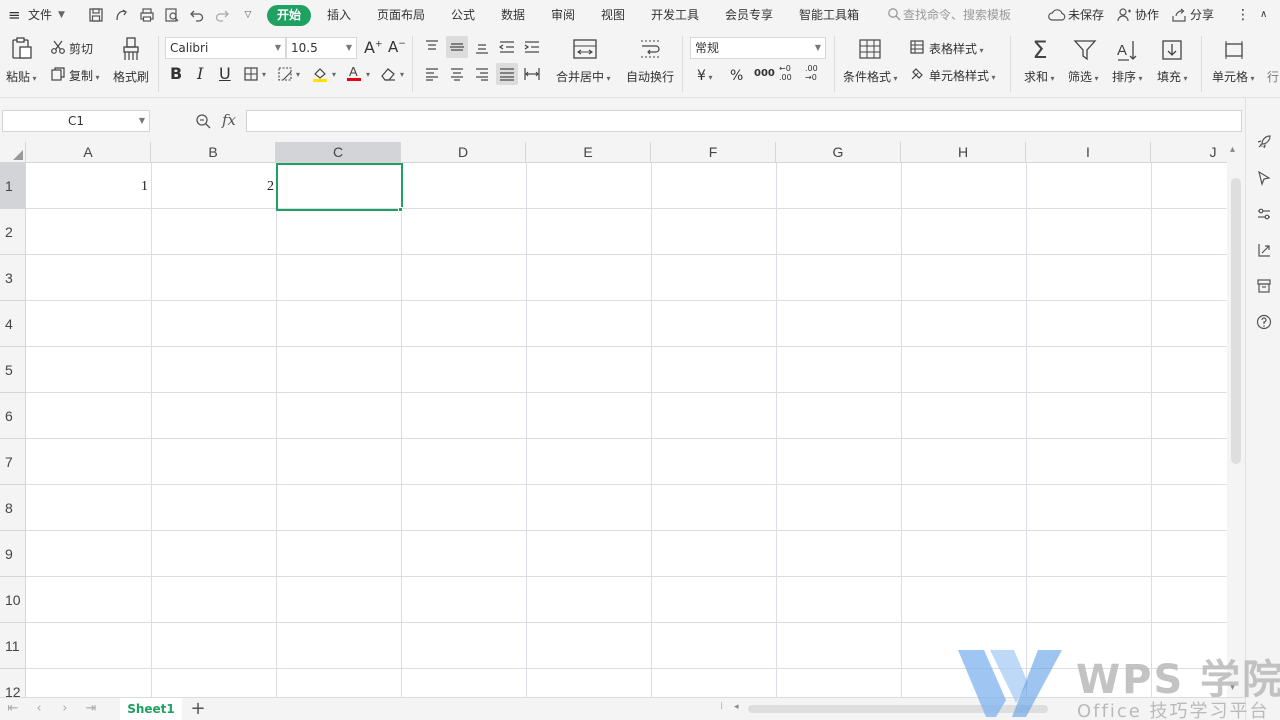 This screenshot has height=720, width=1280. What do you see at coordinates (1189, 152) in the screenshot?
I see `column-header-j: J` at bounding box center [1189, 152].